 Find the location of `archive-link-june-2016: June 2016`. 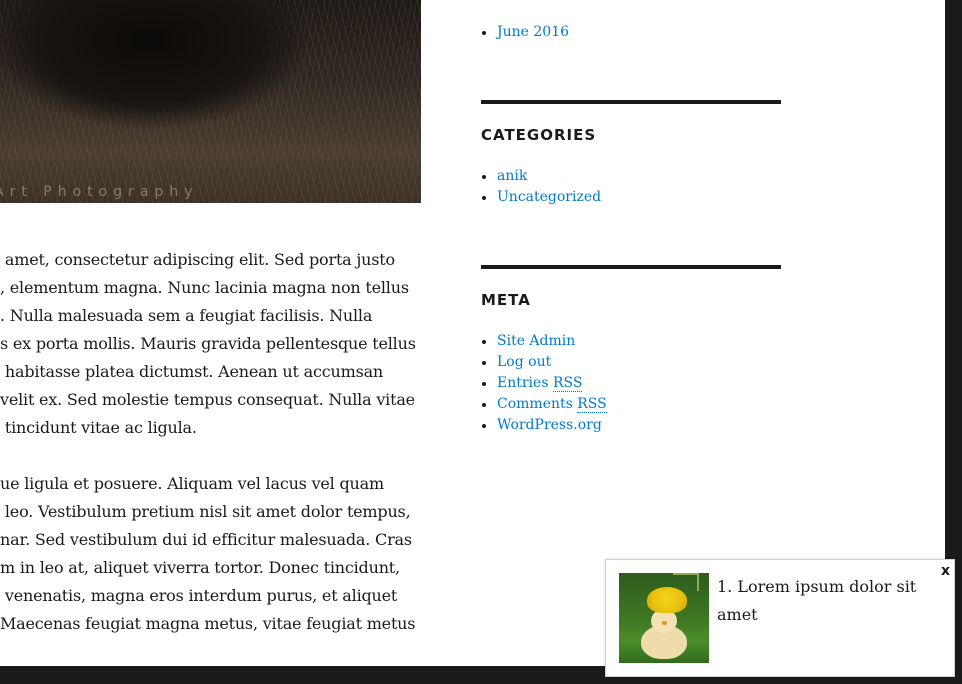

archive-link-june-2016: June 2016 is located at coordinates (533, 32).